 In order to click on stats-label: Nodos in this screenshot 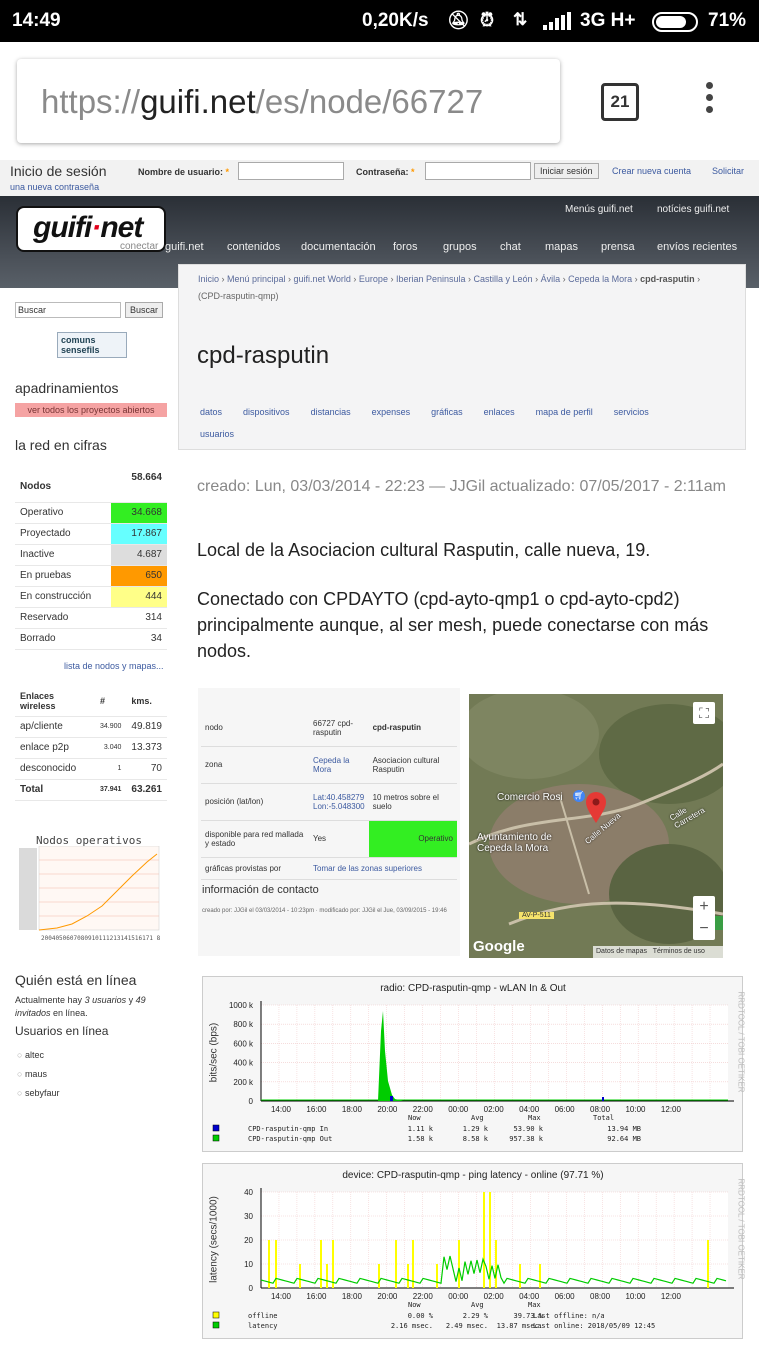, I will do `click(63, 487)`.